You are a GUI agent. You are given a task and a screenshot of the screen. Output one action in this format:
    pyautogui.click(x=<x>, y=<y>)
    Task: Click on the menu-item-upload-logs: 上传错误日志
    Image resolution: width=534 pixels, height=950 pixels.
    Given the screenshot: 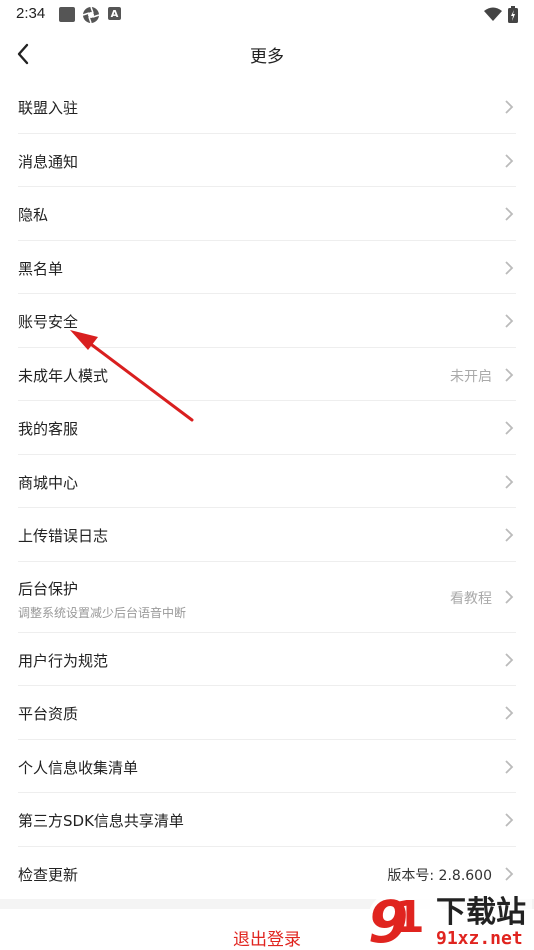 What is the action you would take?
    pyautogui.click(x=267, y=535)
    